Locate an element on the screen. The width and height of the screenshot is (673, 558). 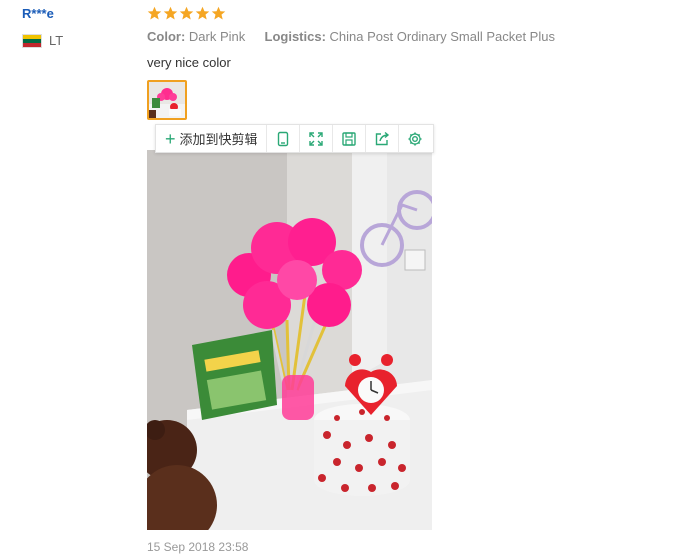
save-button is located at coordinates (349, 138).